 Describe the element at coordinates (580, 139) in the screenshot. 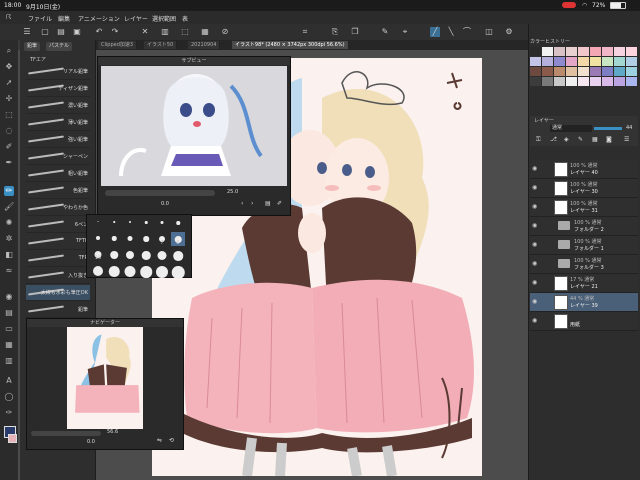

I see `draft-icon: ✎` at that location.